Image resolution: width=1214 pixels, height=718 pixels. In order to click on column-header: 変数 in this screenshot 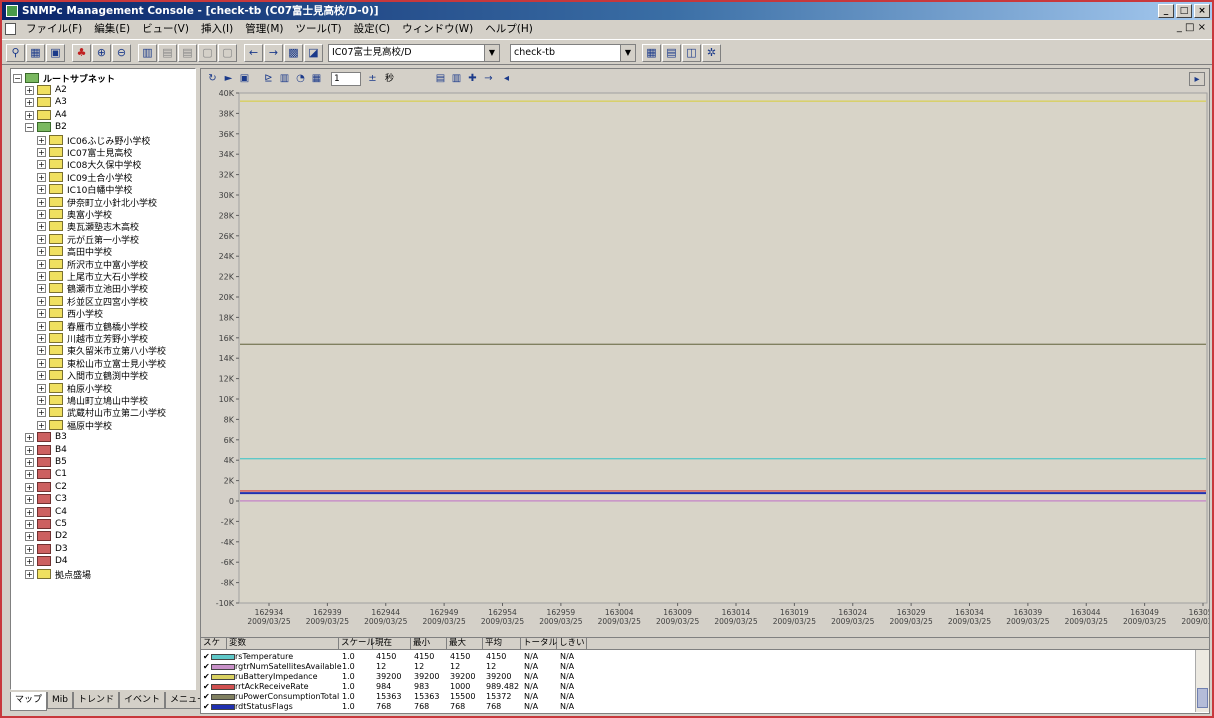, I will do `click(283, 644)`.